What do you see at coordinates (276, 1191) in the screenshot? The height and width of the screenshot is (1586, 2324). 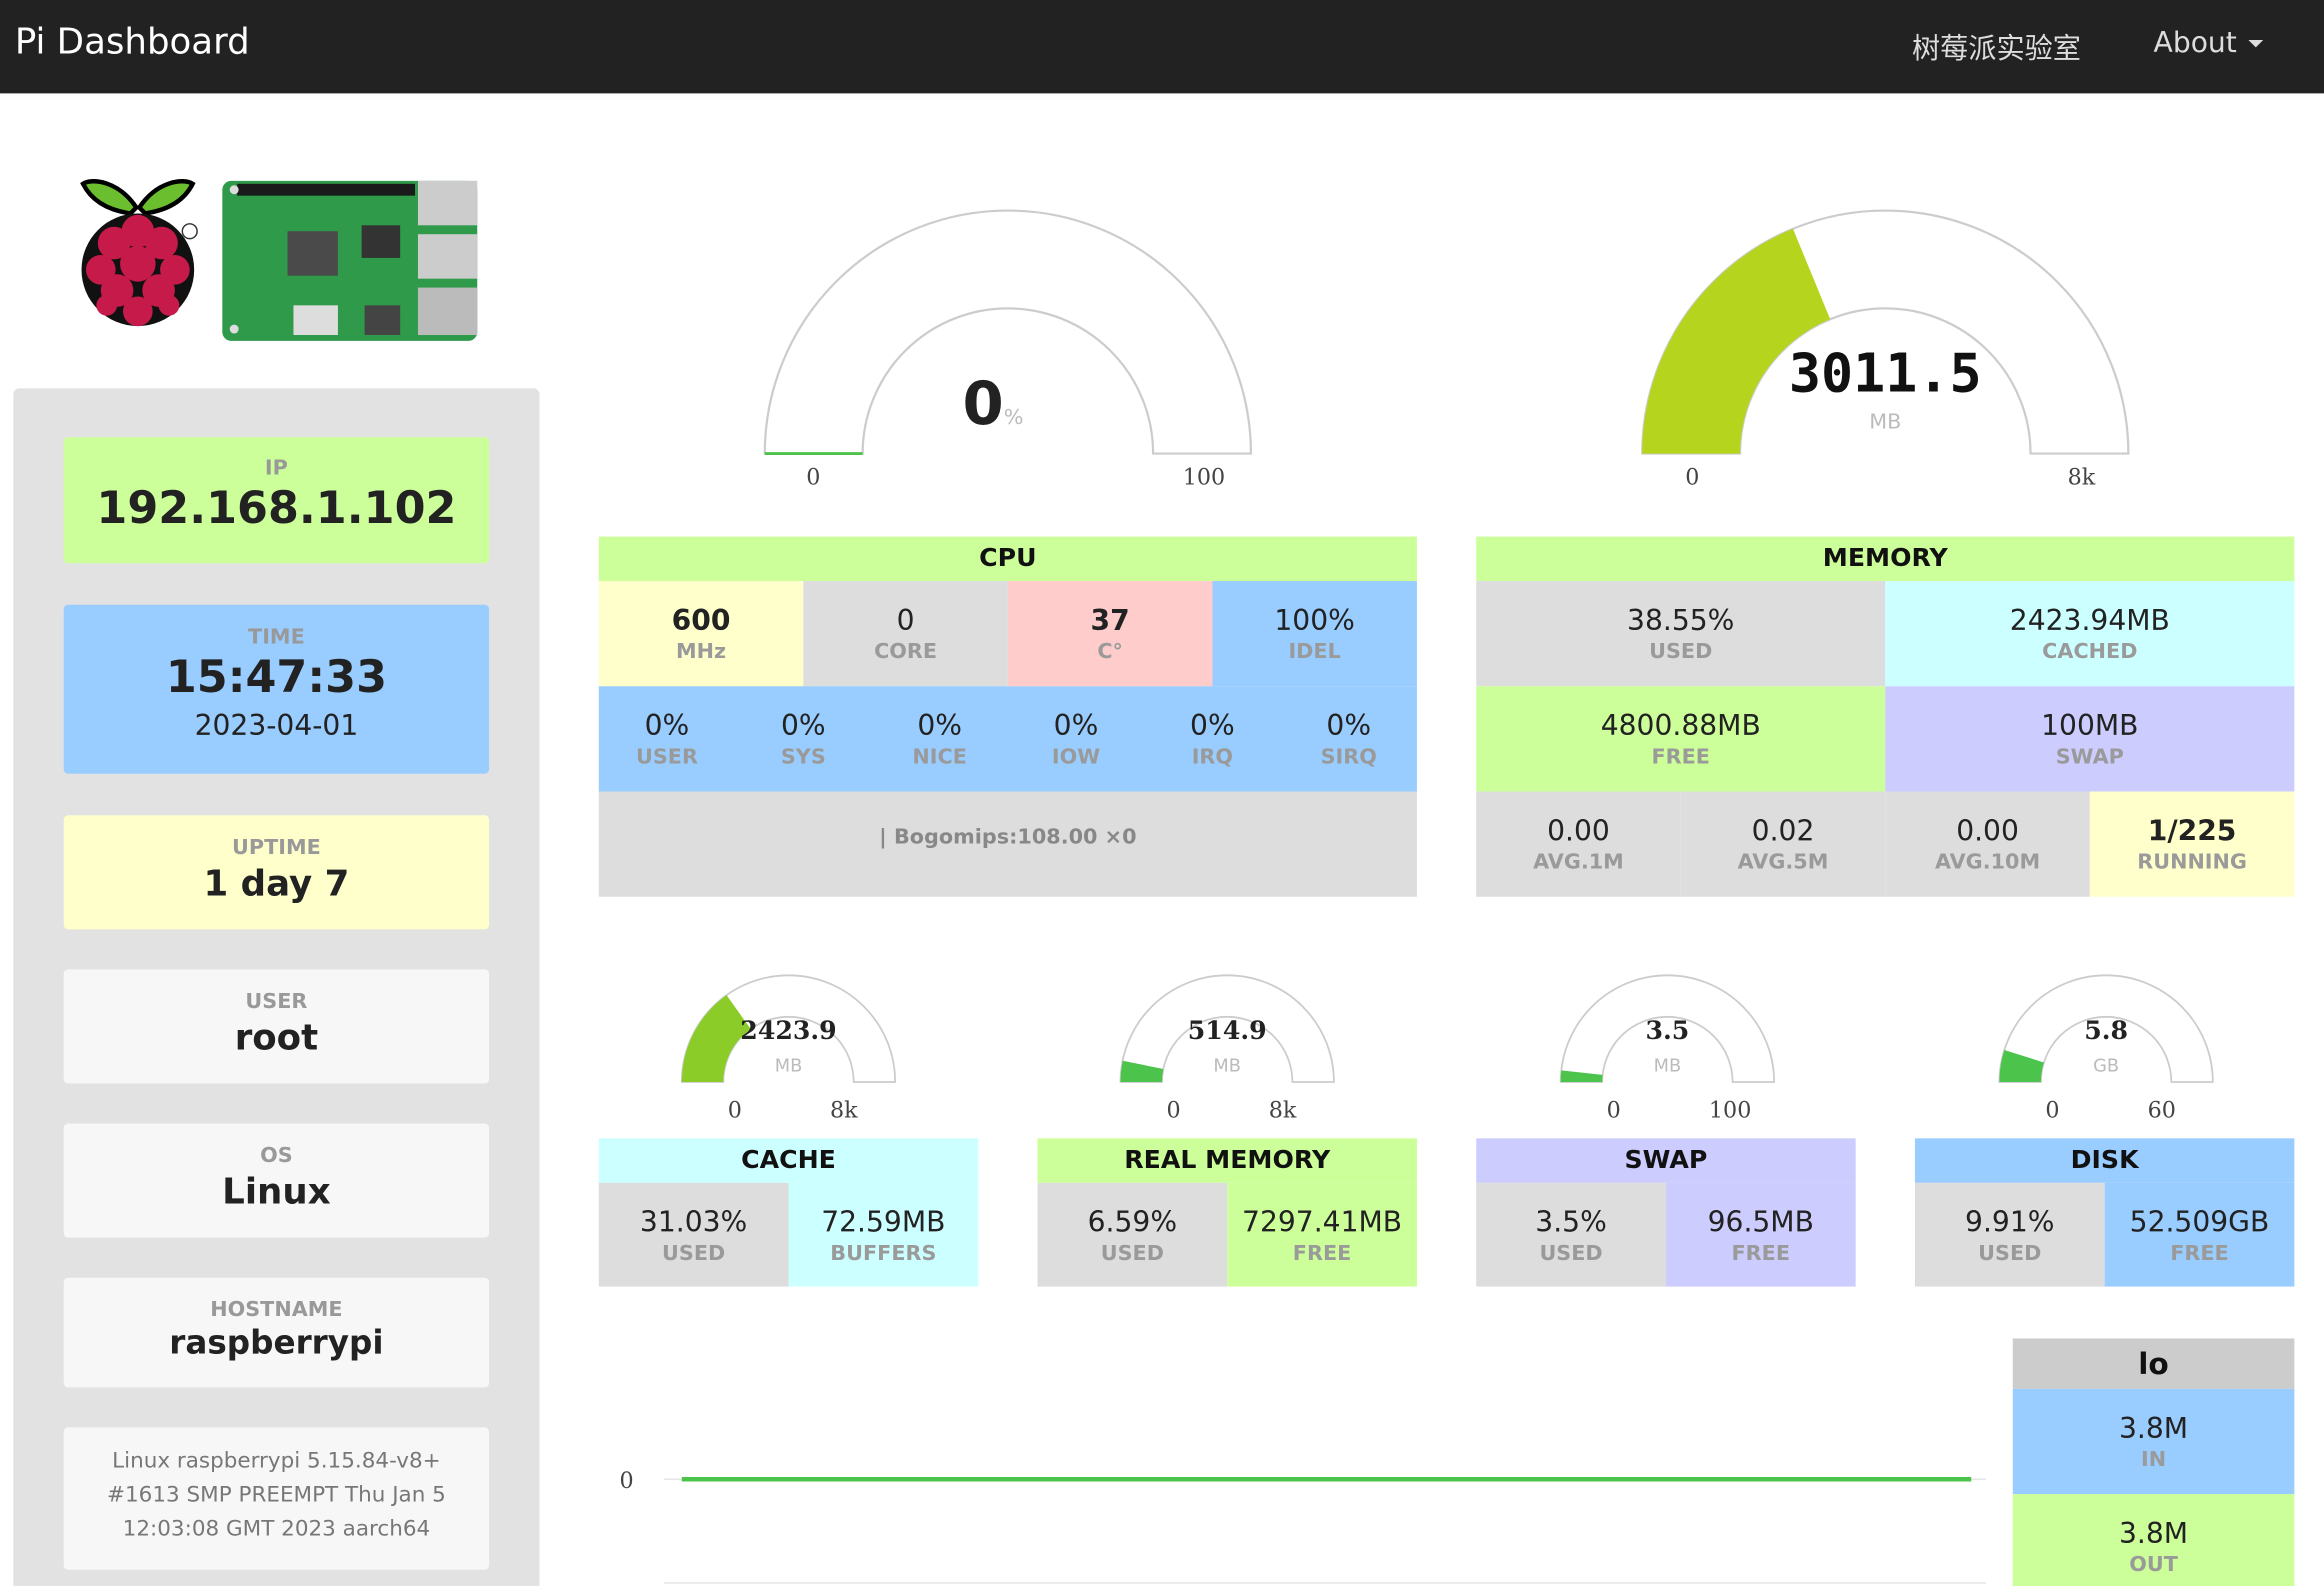 I see `os-value: Linux` at bounding box center [276, 1191].